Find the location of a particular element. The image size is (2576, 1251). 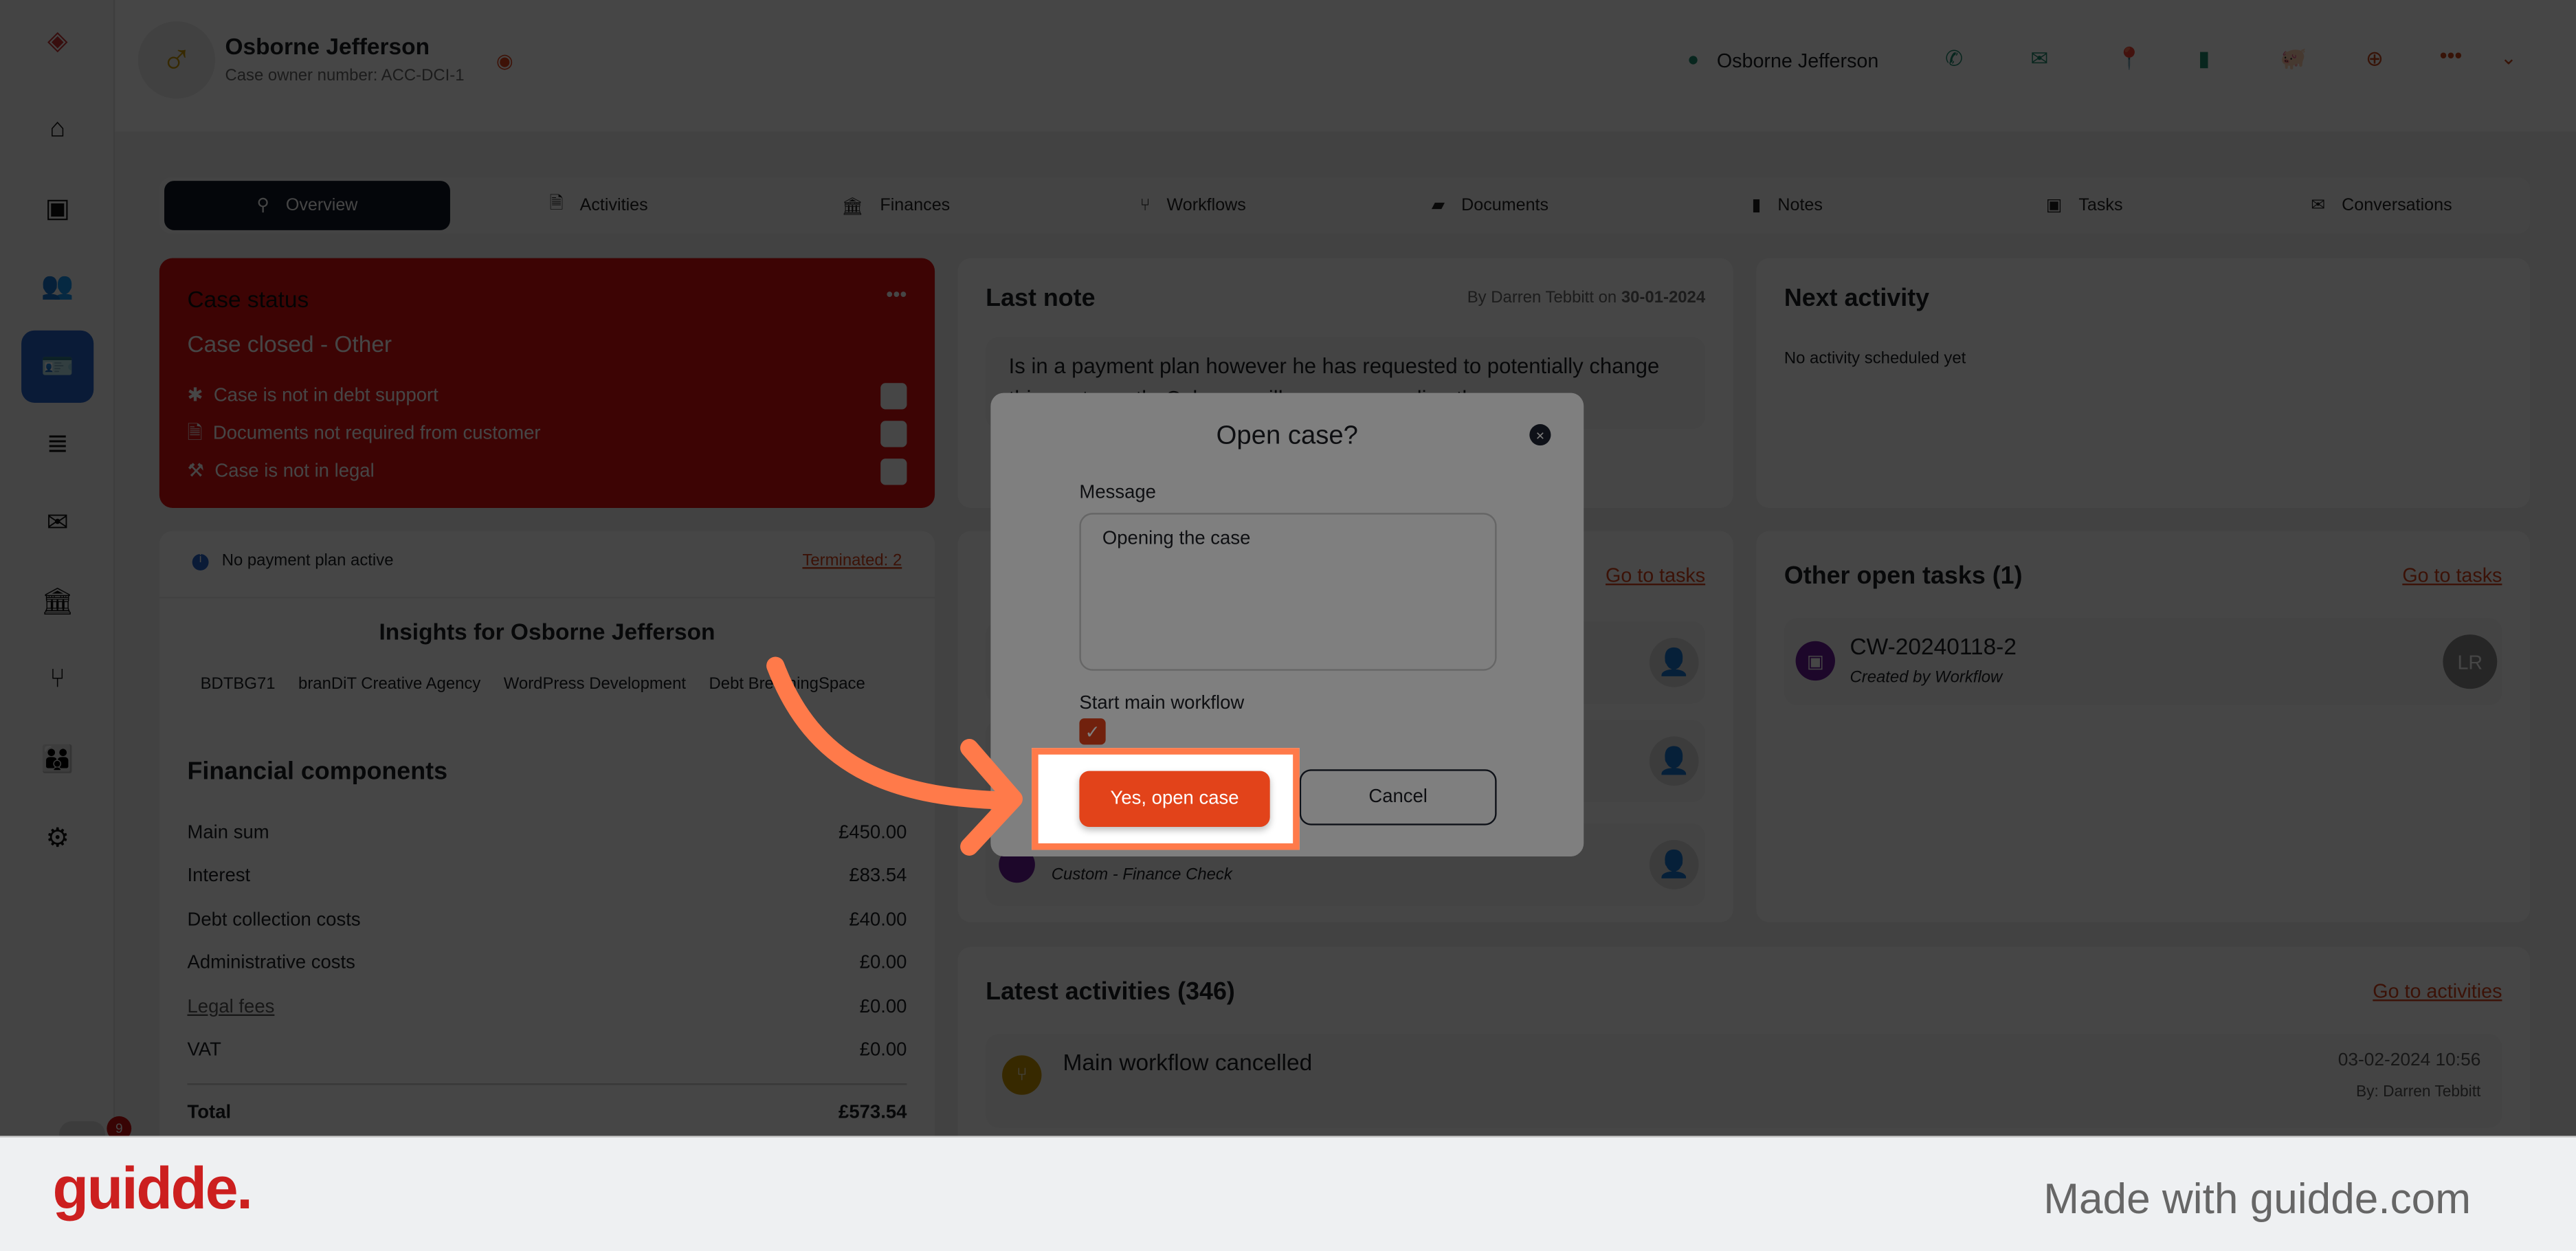

pointer-arrow-icon is located at coordinates (894, 756).